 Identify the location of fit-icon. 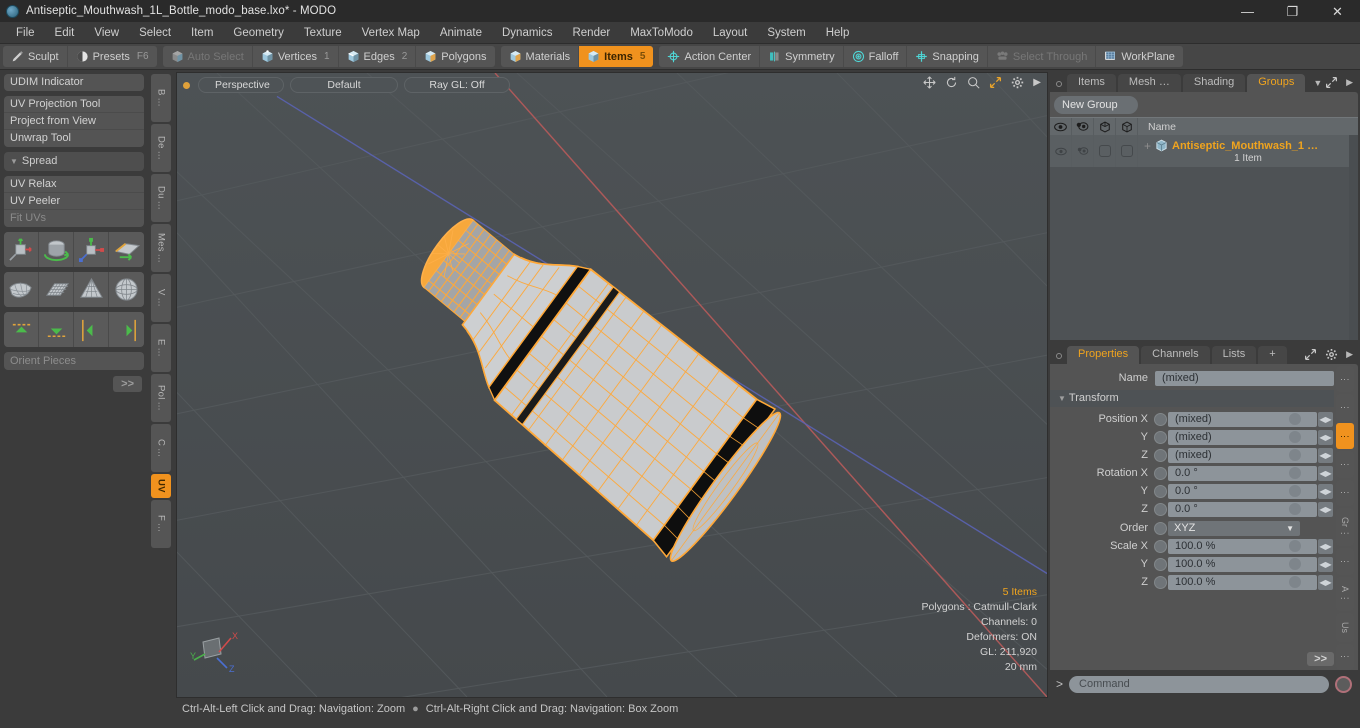
(995, 82).